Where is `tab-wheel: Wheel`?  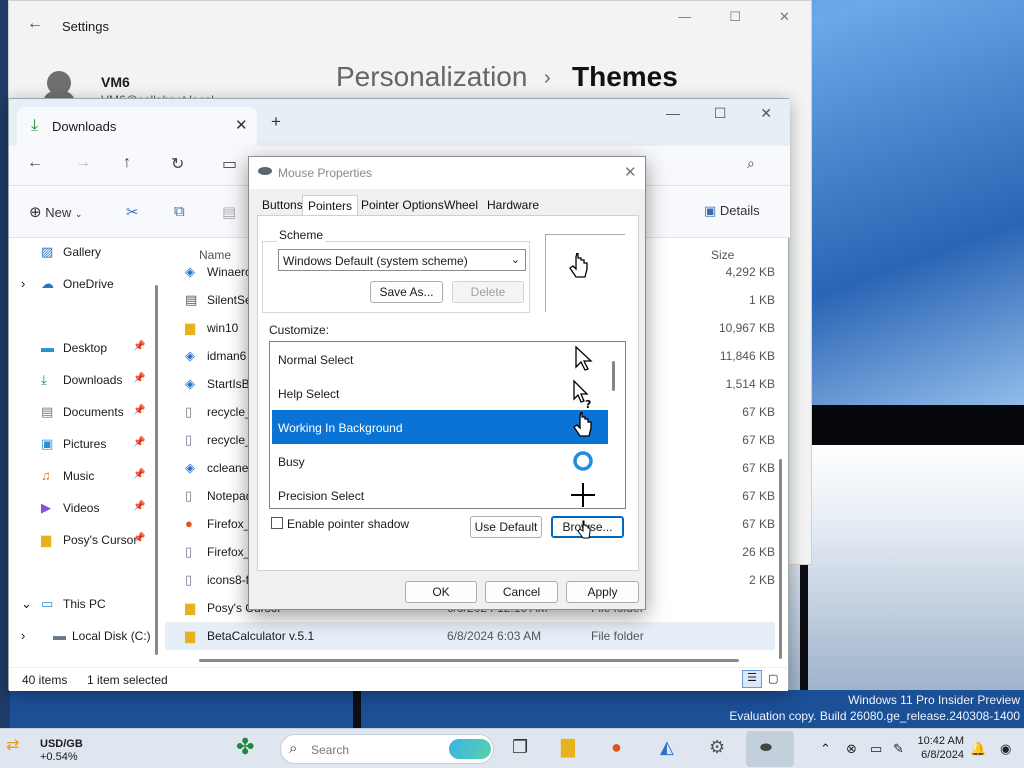 tab-wheel: Wheel is located at coordinates (461, 205).